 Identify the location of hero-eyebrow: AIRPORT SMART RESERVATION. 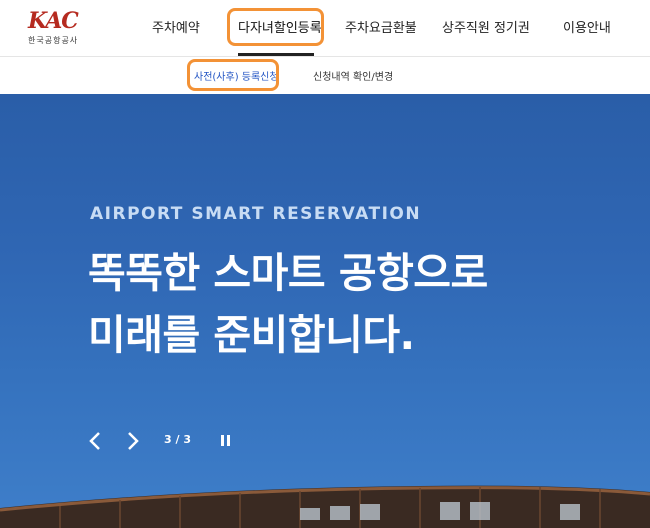
(256, 214).